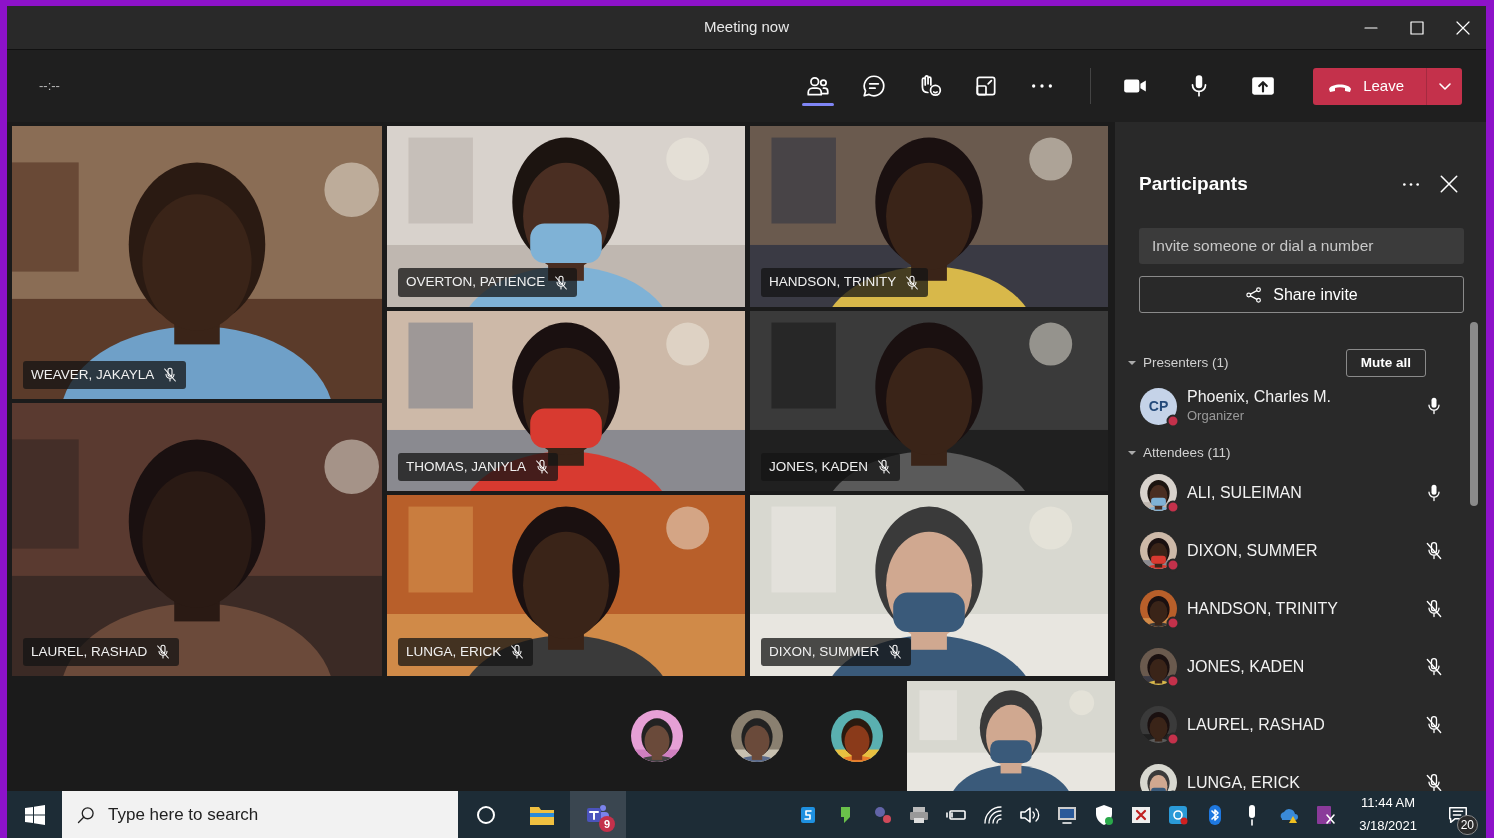 Image resolution: width=1494 pixels, height=838 pixels. I want to click on participant-name: WEAVER, JAKAYLA, so click(93, 374).